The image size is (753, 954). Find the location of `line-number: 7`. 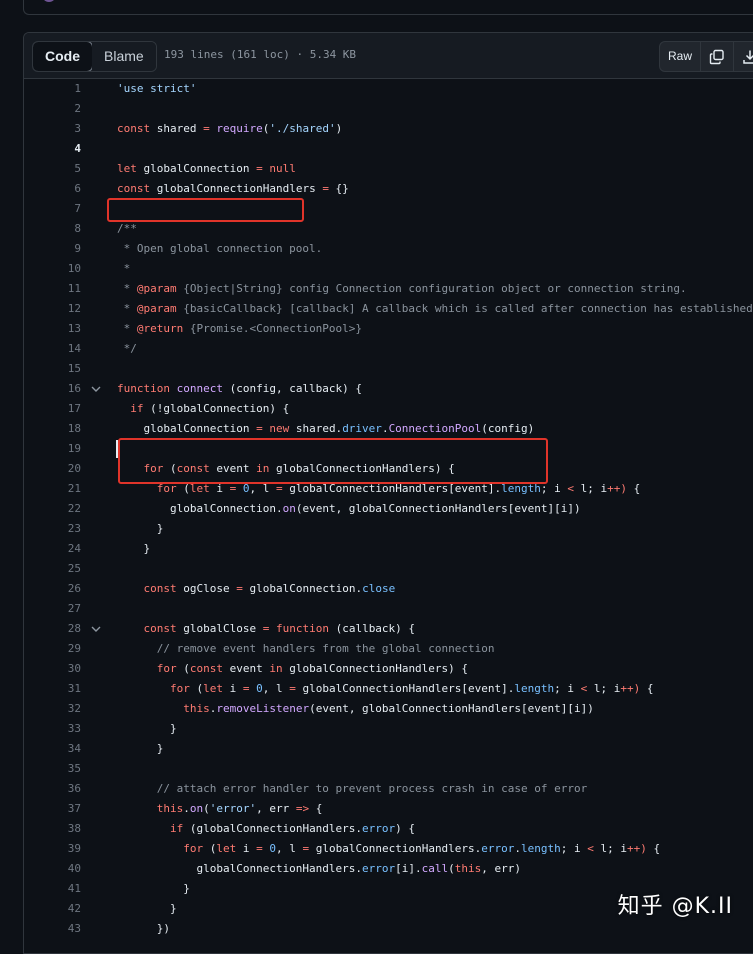

line-number: 7 is located at coordinates (52, 209).